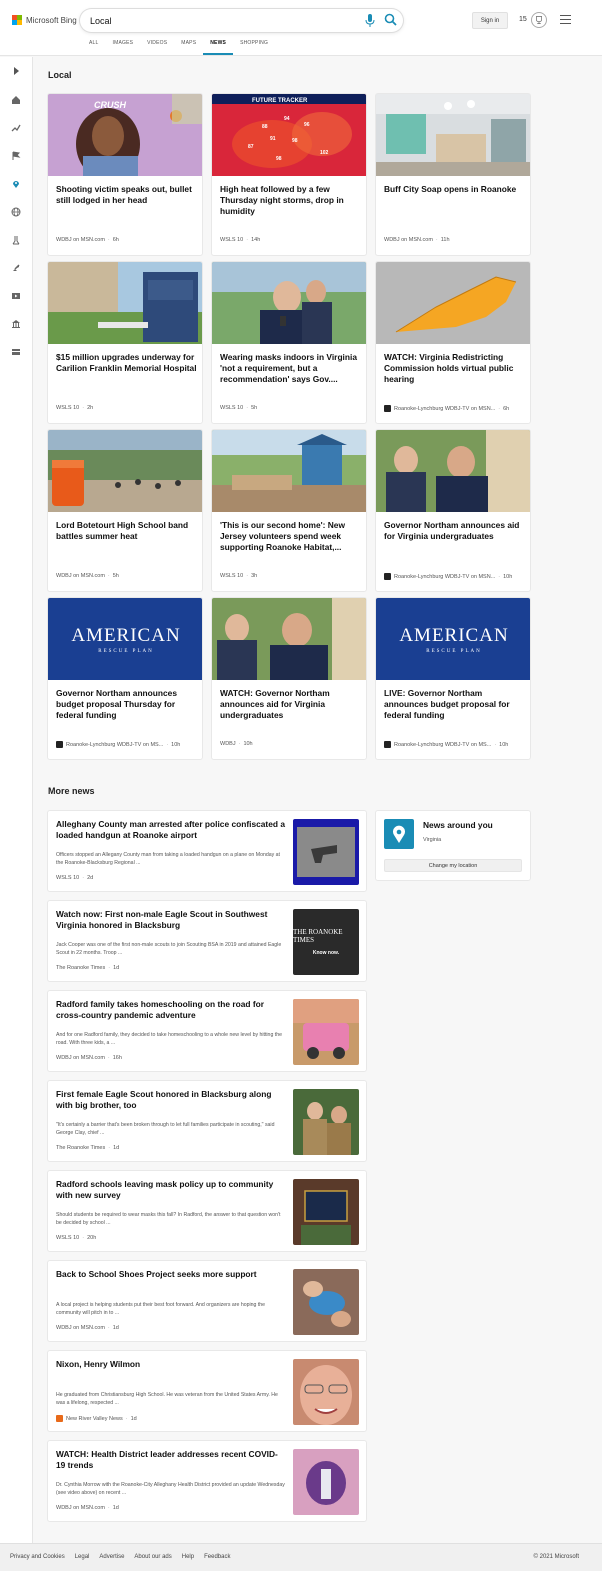 The width and height of the screenshot is (602, 1571). I want to click on sign-in-button: Sign in, so click(490, 20).